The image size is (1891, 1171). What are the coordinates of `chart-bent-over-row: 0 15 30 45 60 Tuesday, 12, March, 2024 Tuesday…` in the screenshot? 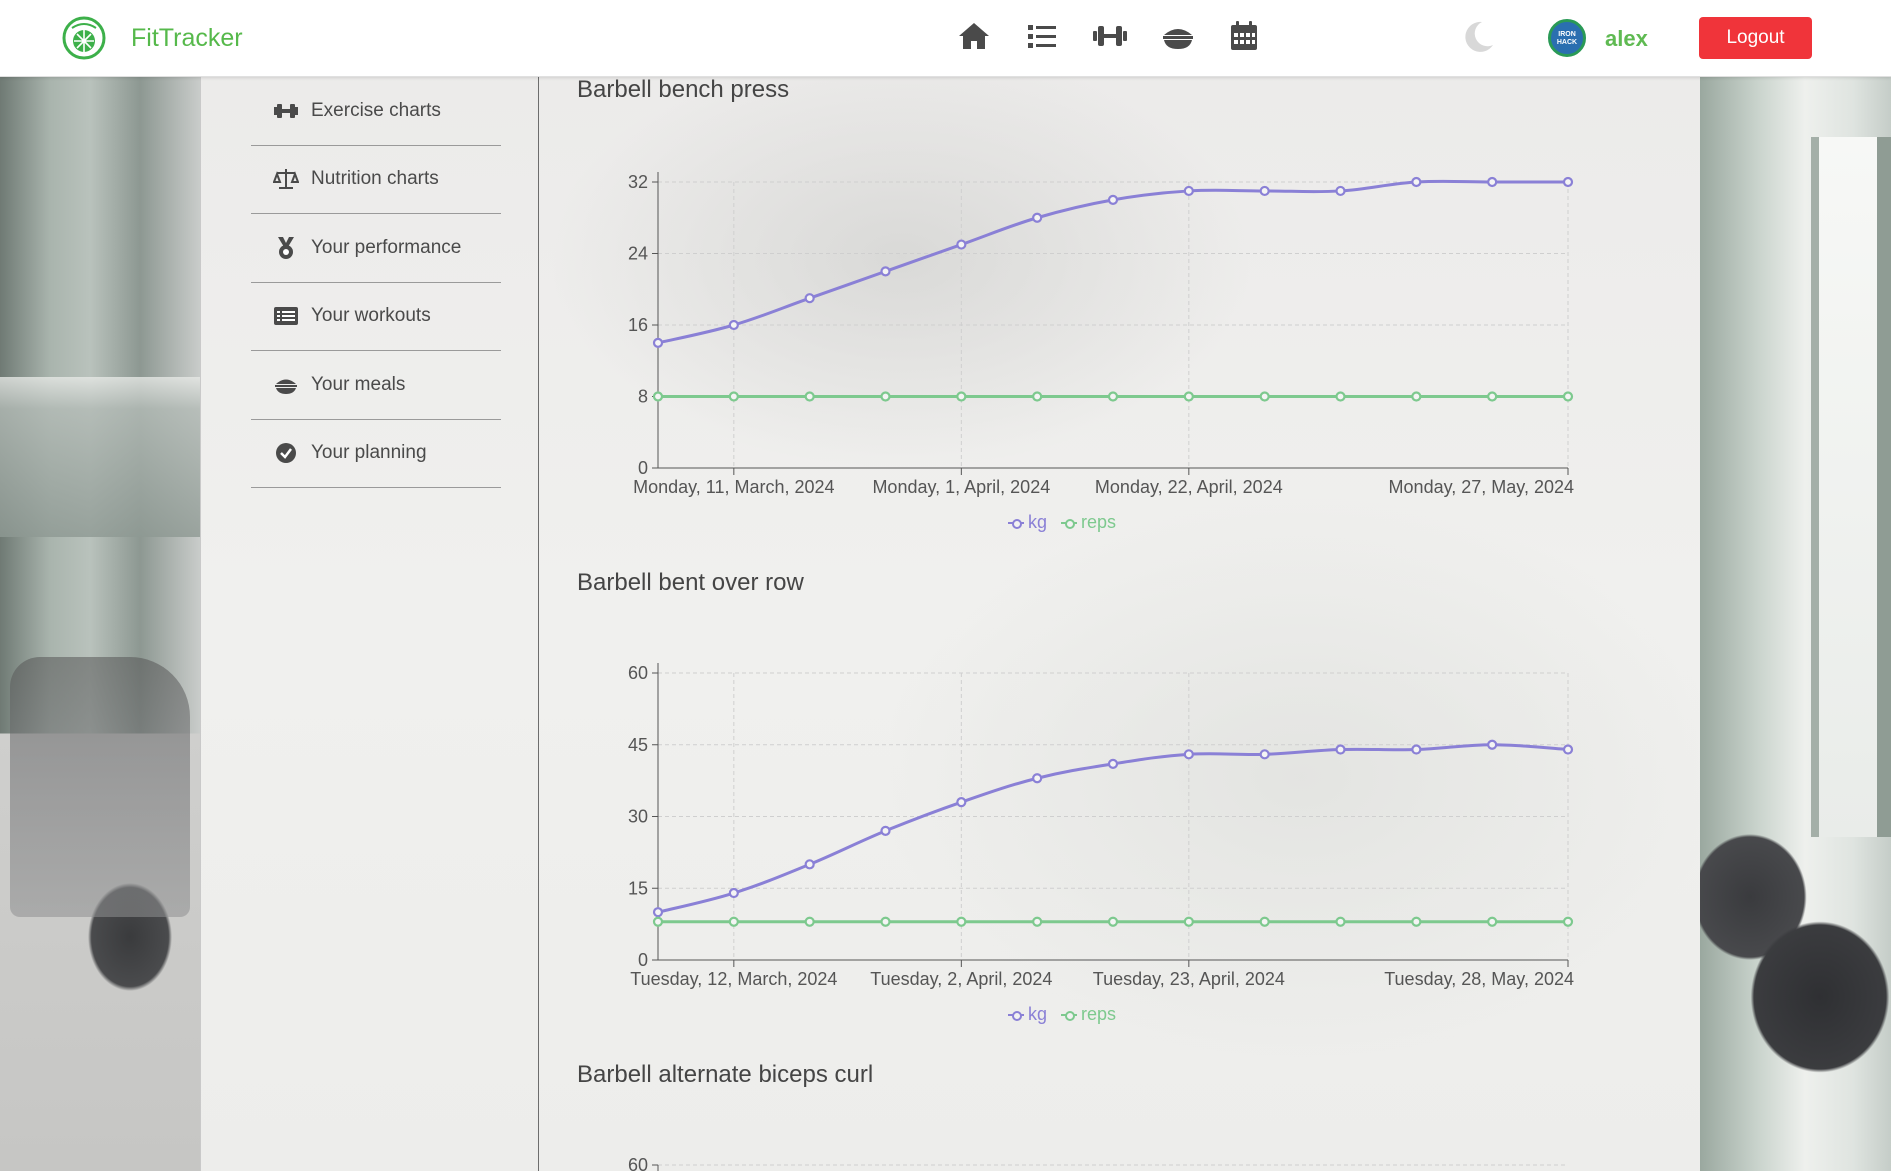 It's located at (1101, 826).